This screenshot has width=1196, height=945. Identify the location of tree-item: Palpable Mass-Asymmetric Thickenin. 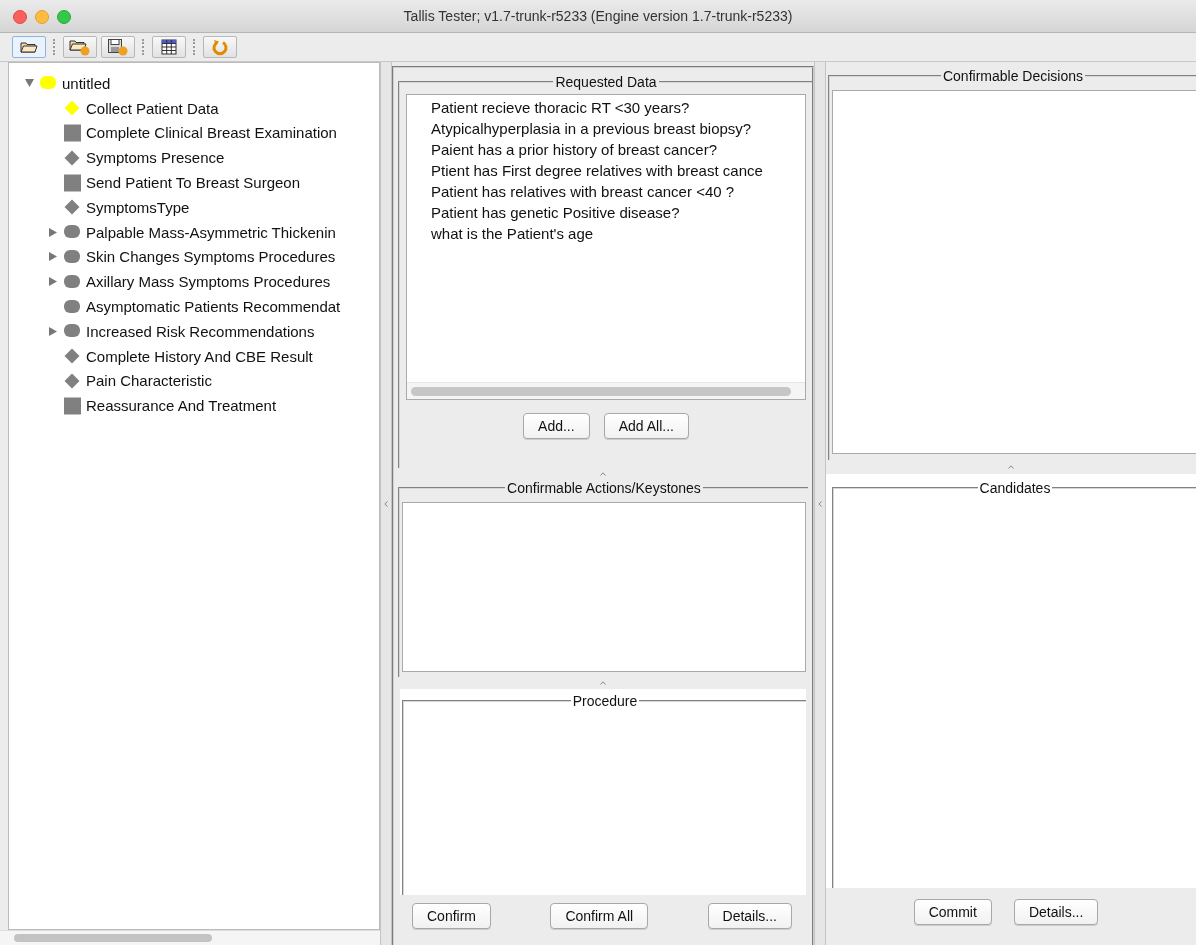
(194, 232).